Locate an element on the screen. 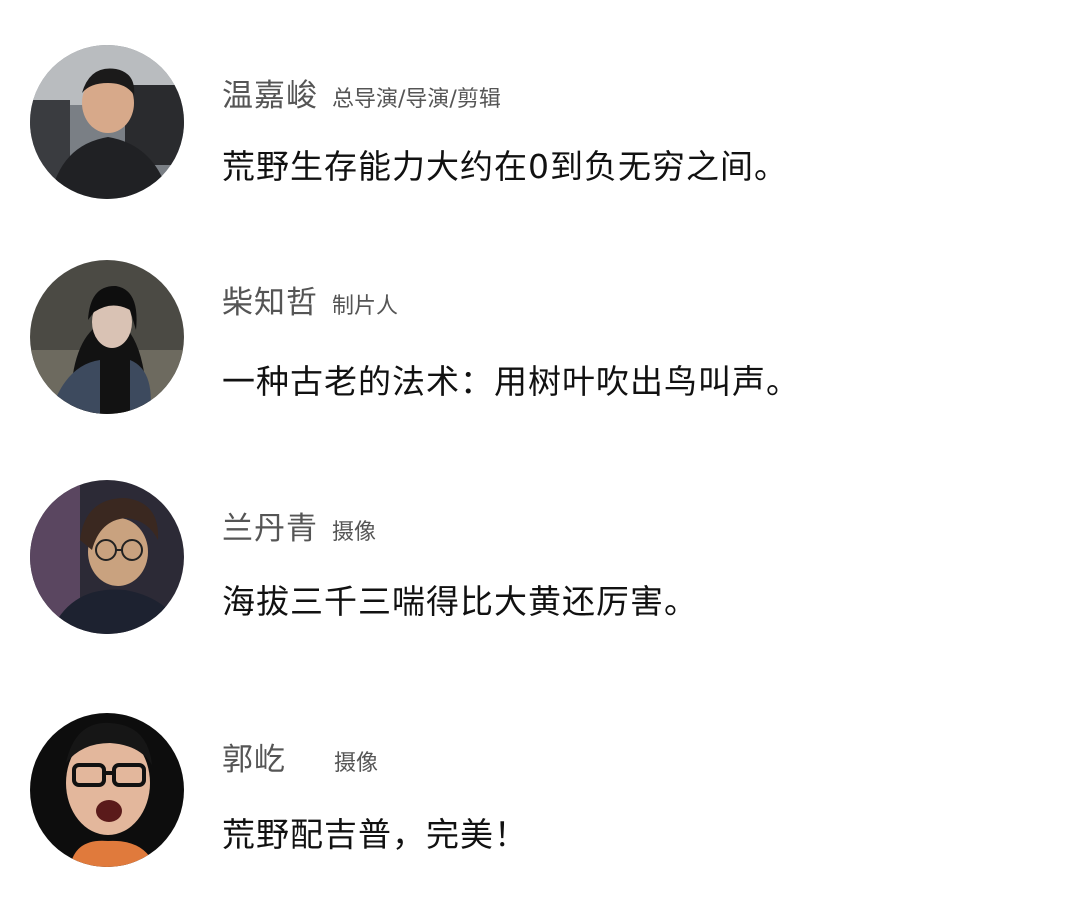 The image size is (1080, 915). person-quote: 一种古老的法术：用树叶吹出鸟叫声。 is located at coordinates (511, 381).